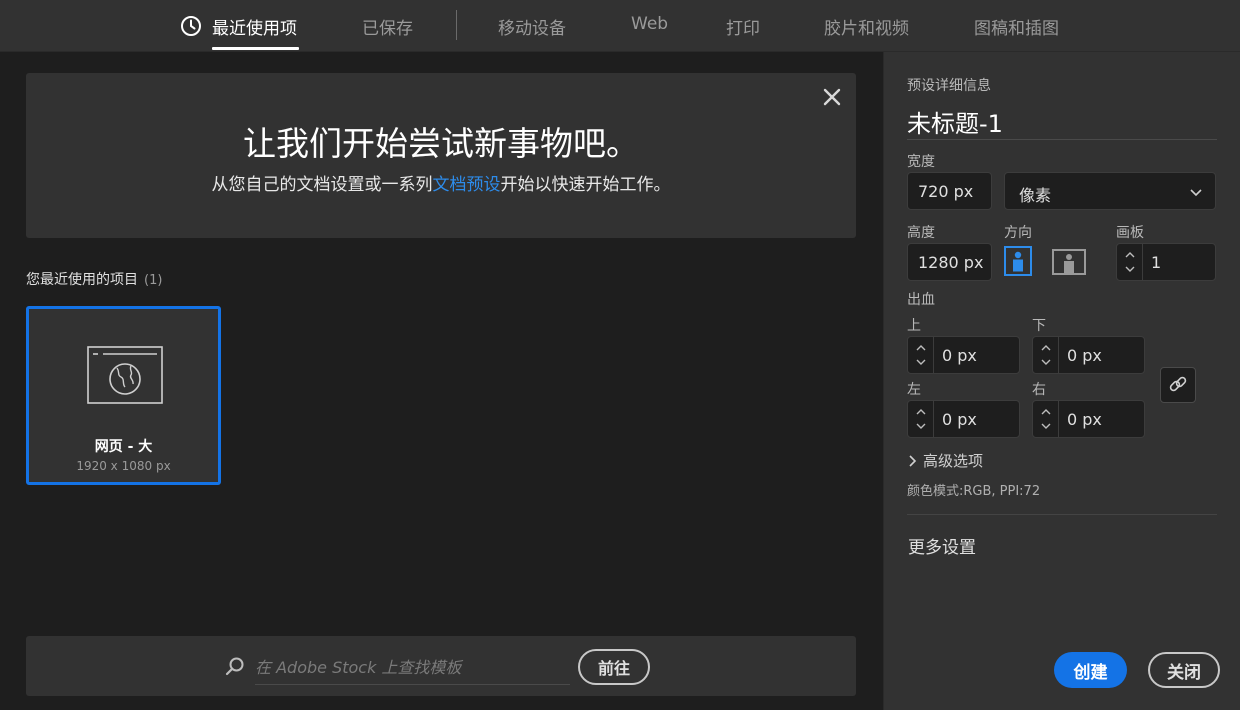  What do you see at coordinates (949, 191) in the screenshot?
I see `width-input` at bounding box center [949, 191].